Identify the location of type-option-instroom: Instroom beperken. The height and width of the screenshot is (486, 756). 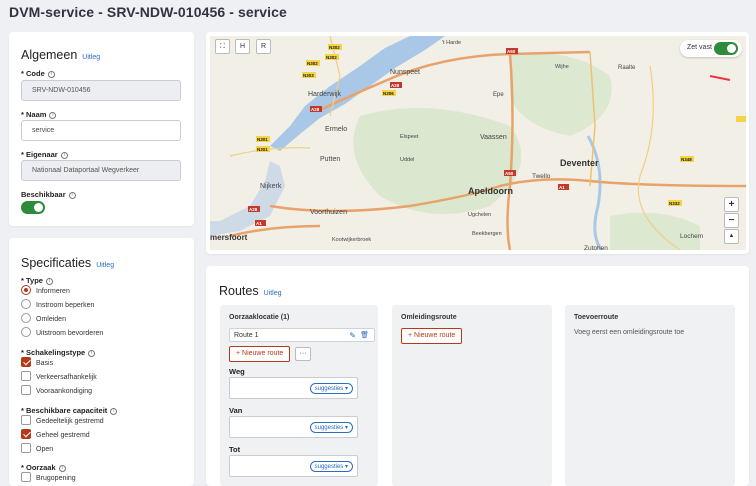
(57, 305).